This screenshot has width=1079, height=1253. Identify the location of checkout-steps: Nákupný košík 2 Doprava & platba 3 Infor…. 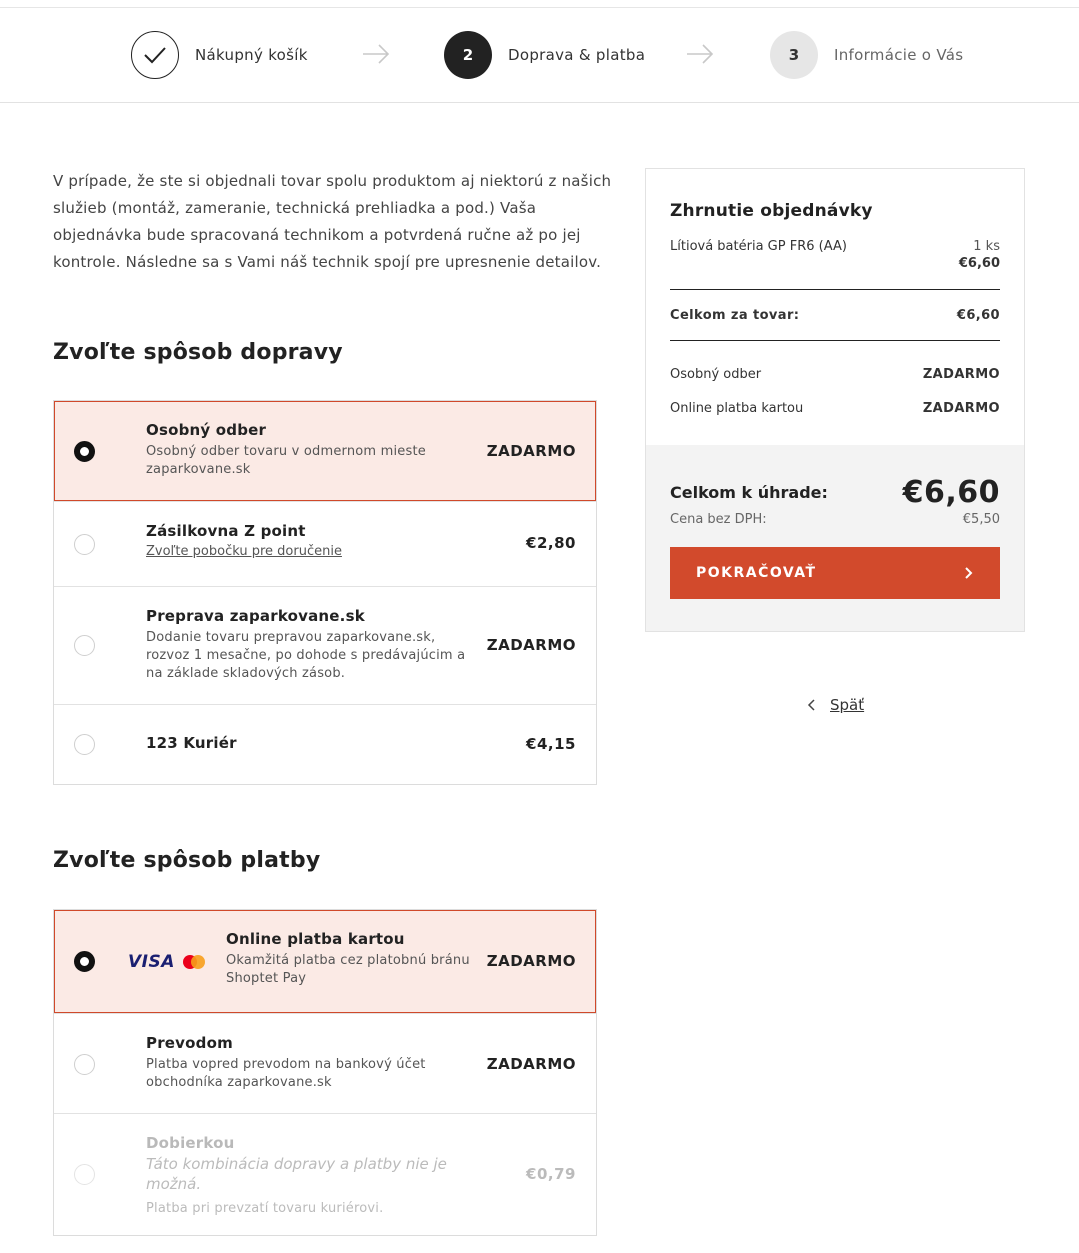
(539, 55).